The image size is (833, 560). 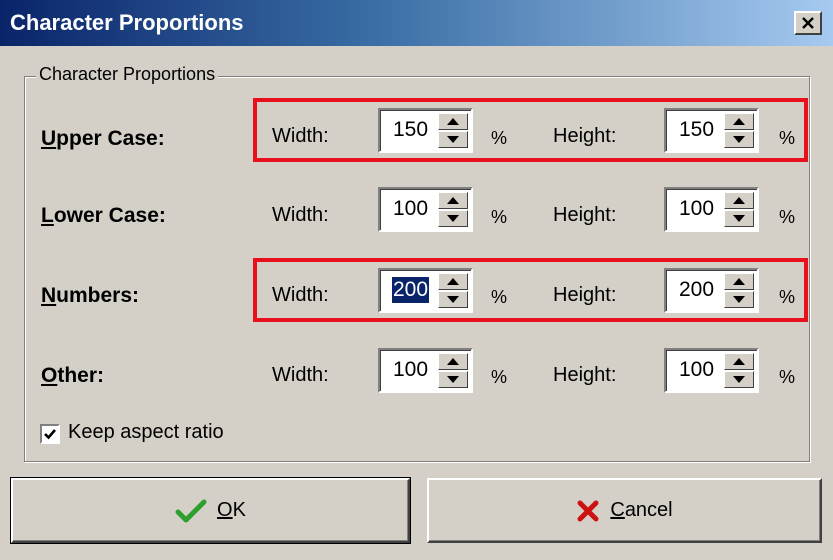 I want to click on cancel-button: Cancel, so click(x=624, y=510).